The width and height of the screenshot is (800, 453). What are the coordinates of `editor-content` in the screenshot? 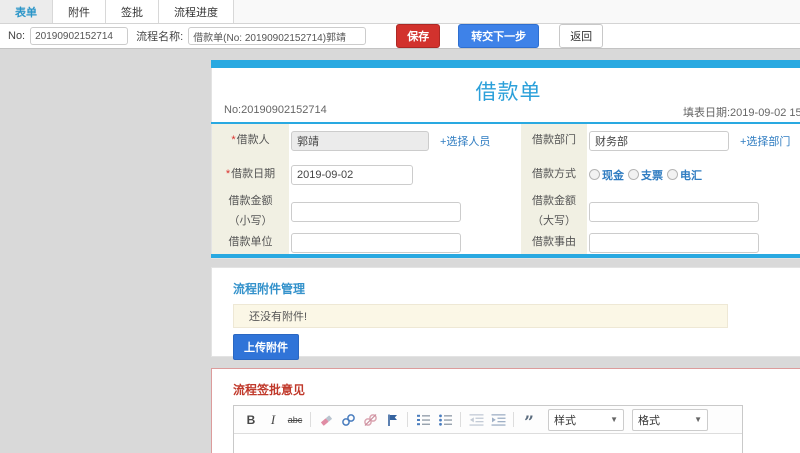 It's located at (488, 443).